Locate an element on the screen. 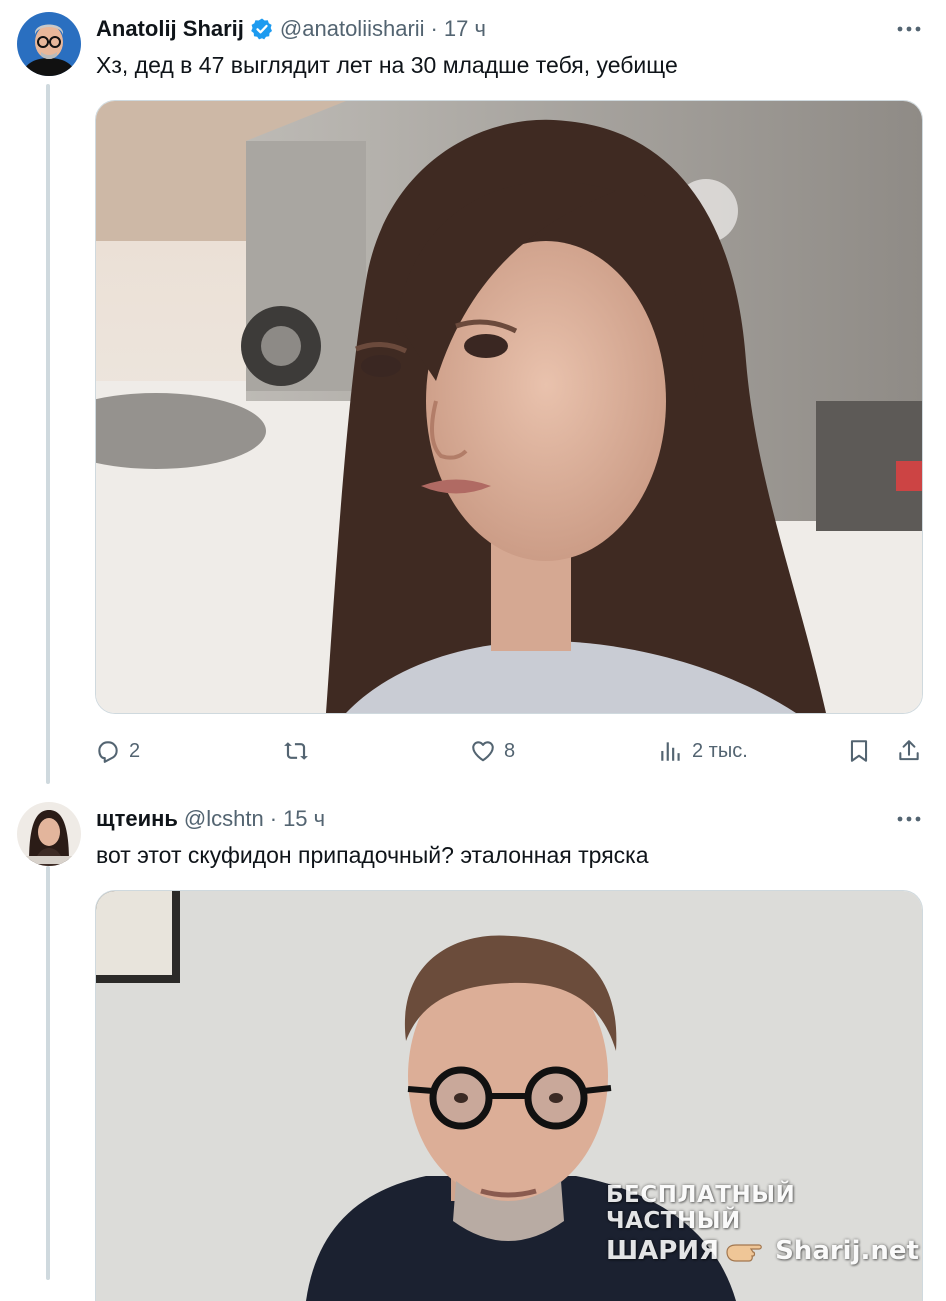 The height and width of the screenshot is (1301, 946). timestamp: 15 ч is located at coordinates (304, 819).